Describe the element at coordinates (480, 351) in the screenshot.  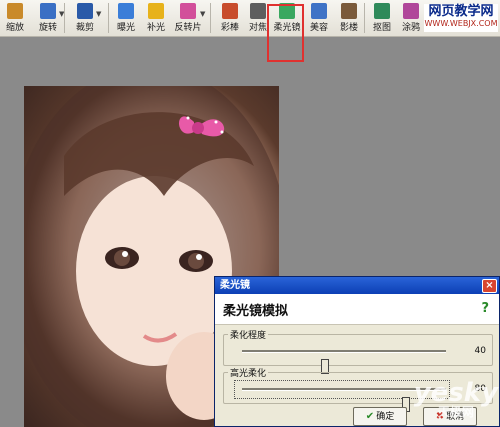
I see `softness-value: 40` at that location.